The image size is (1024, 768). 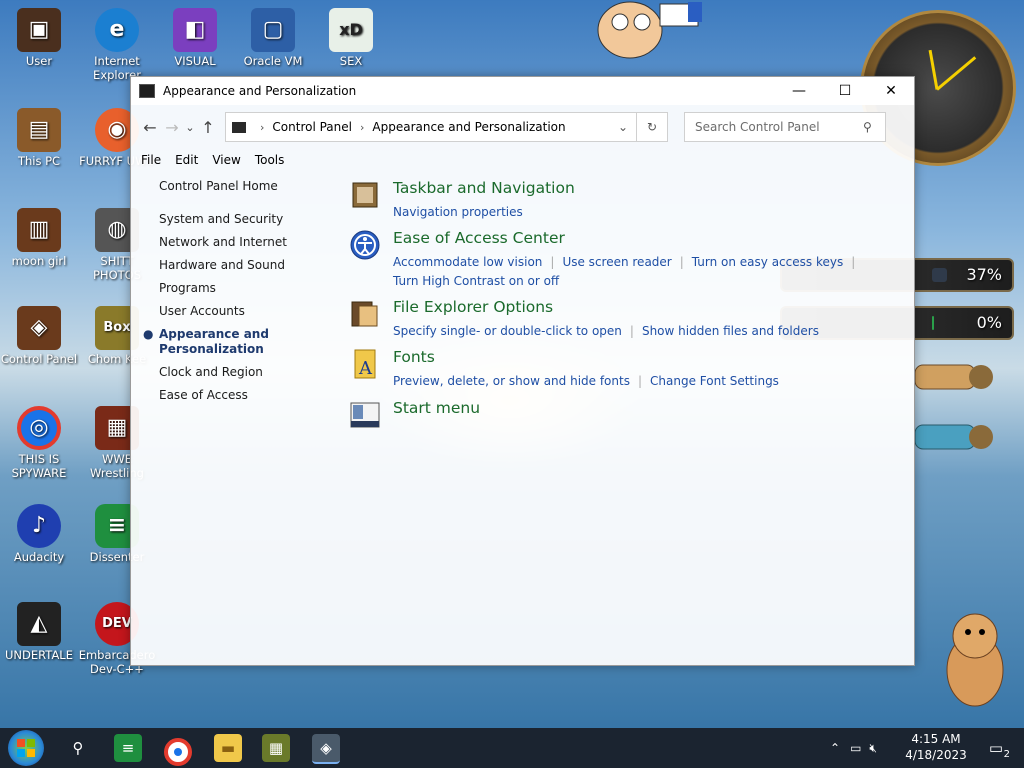 I want to click on forward-arrow-icon: →, so click(x=172, y=127).